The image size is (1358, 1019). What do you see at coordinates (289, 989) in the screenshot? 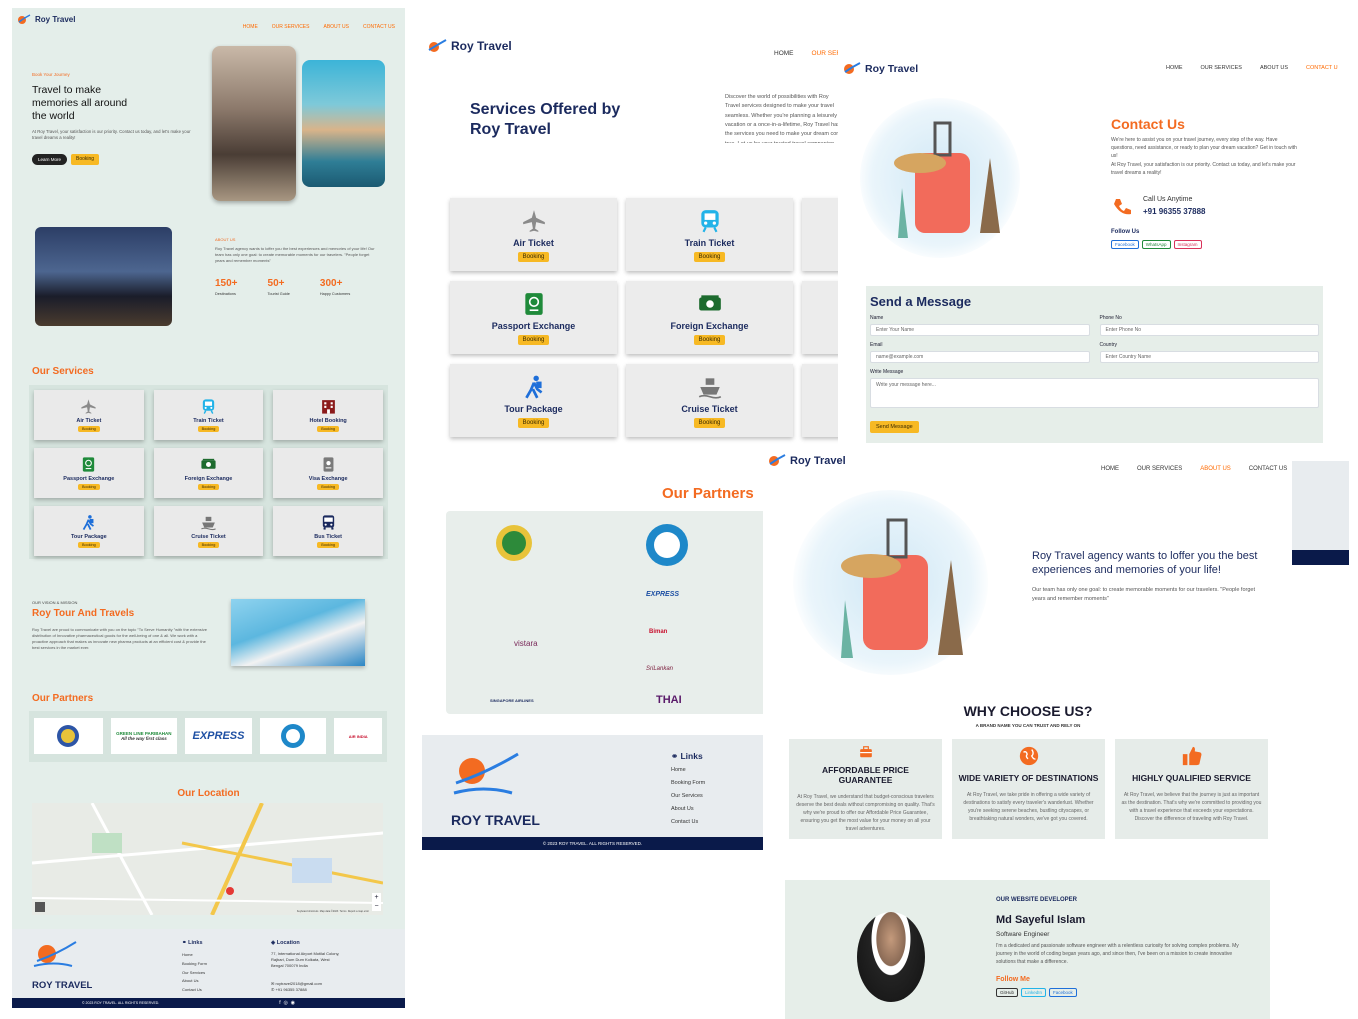
I see `footer-phone: ✆ +91 96355 37888` at bounding box center [289, 989].